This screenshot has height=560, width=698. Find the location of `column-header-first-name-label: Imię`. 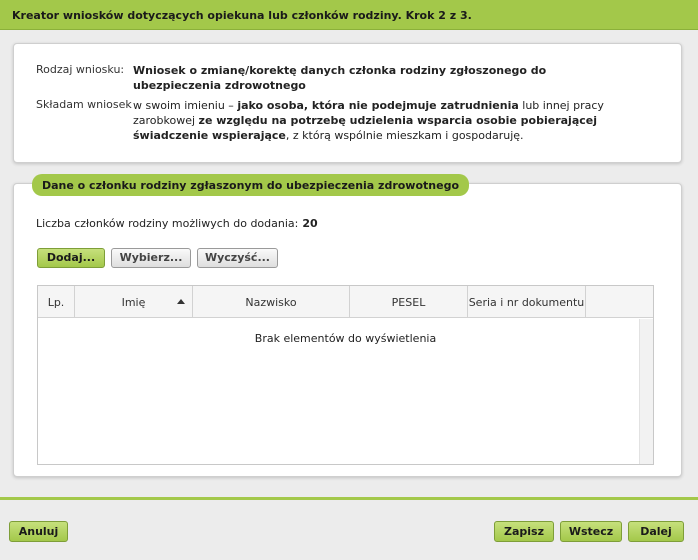

column-header-first-name-label: Imię is located at coordinates (133, 302).